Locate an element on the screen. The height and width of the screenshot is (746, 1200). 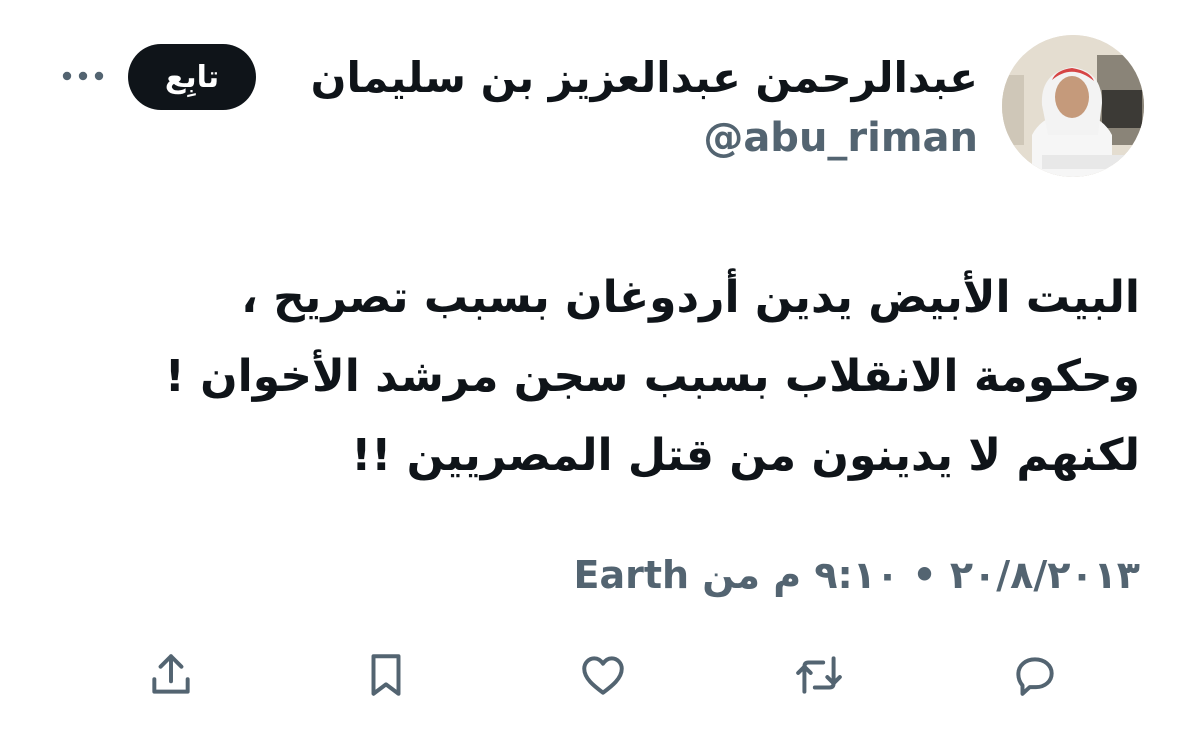
follow-button: تابِع is located at coordinates (192, 77).